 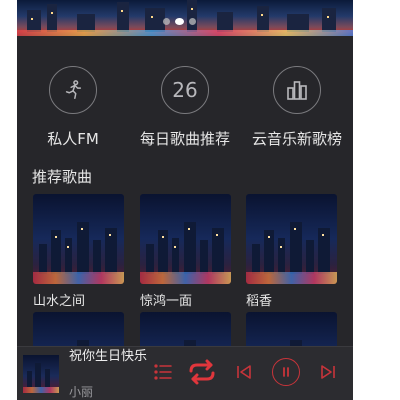 I want to click on entry-new-song-chart: 云音乐新歌榜, so click(x=297, y=107).